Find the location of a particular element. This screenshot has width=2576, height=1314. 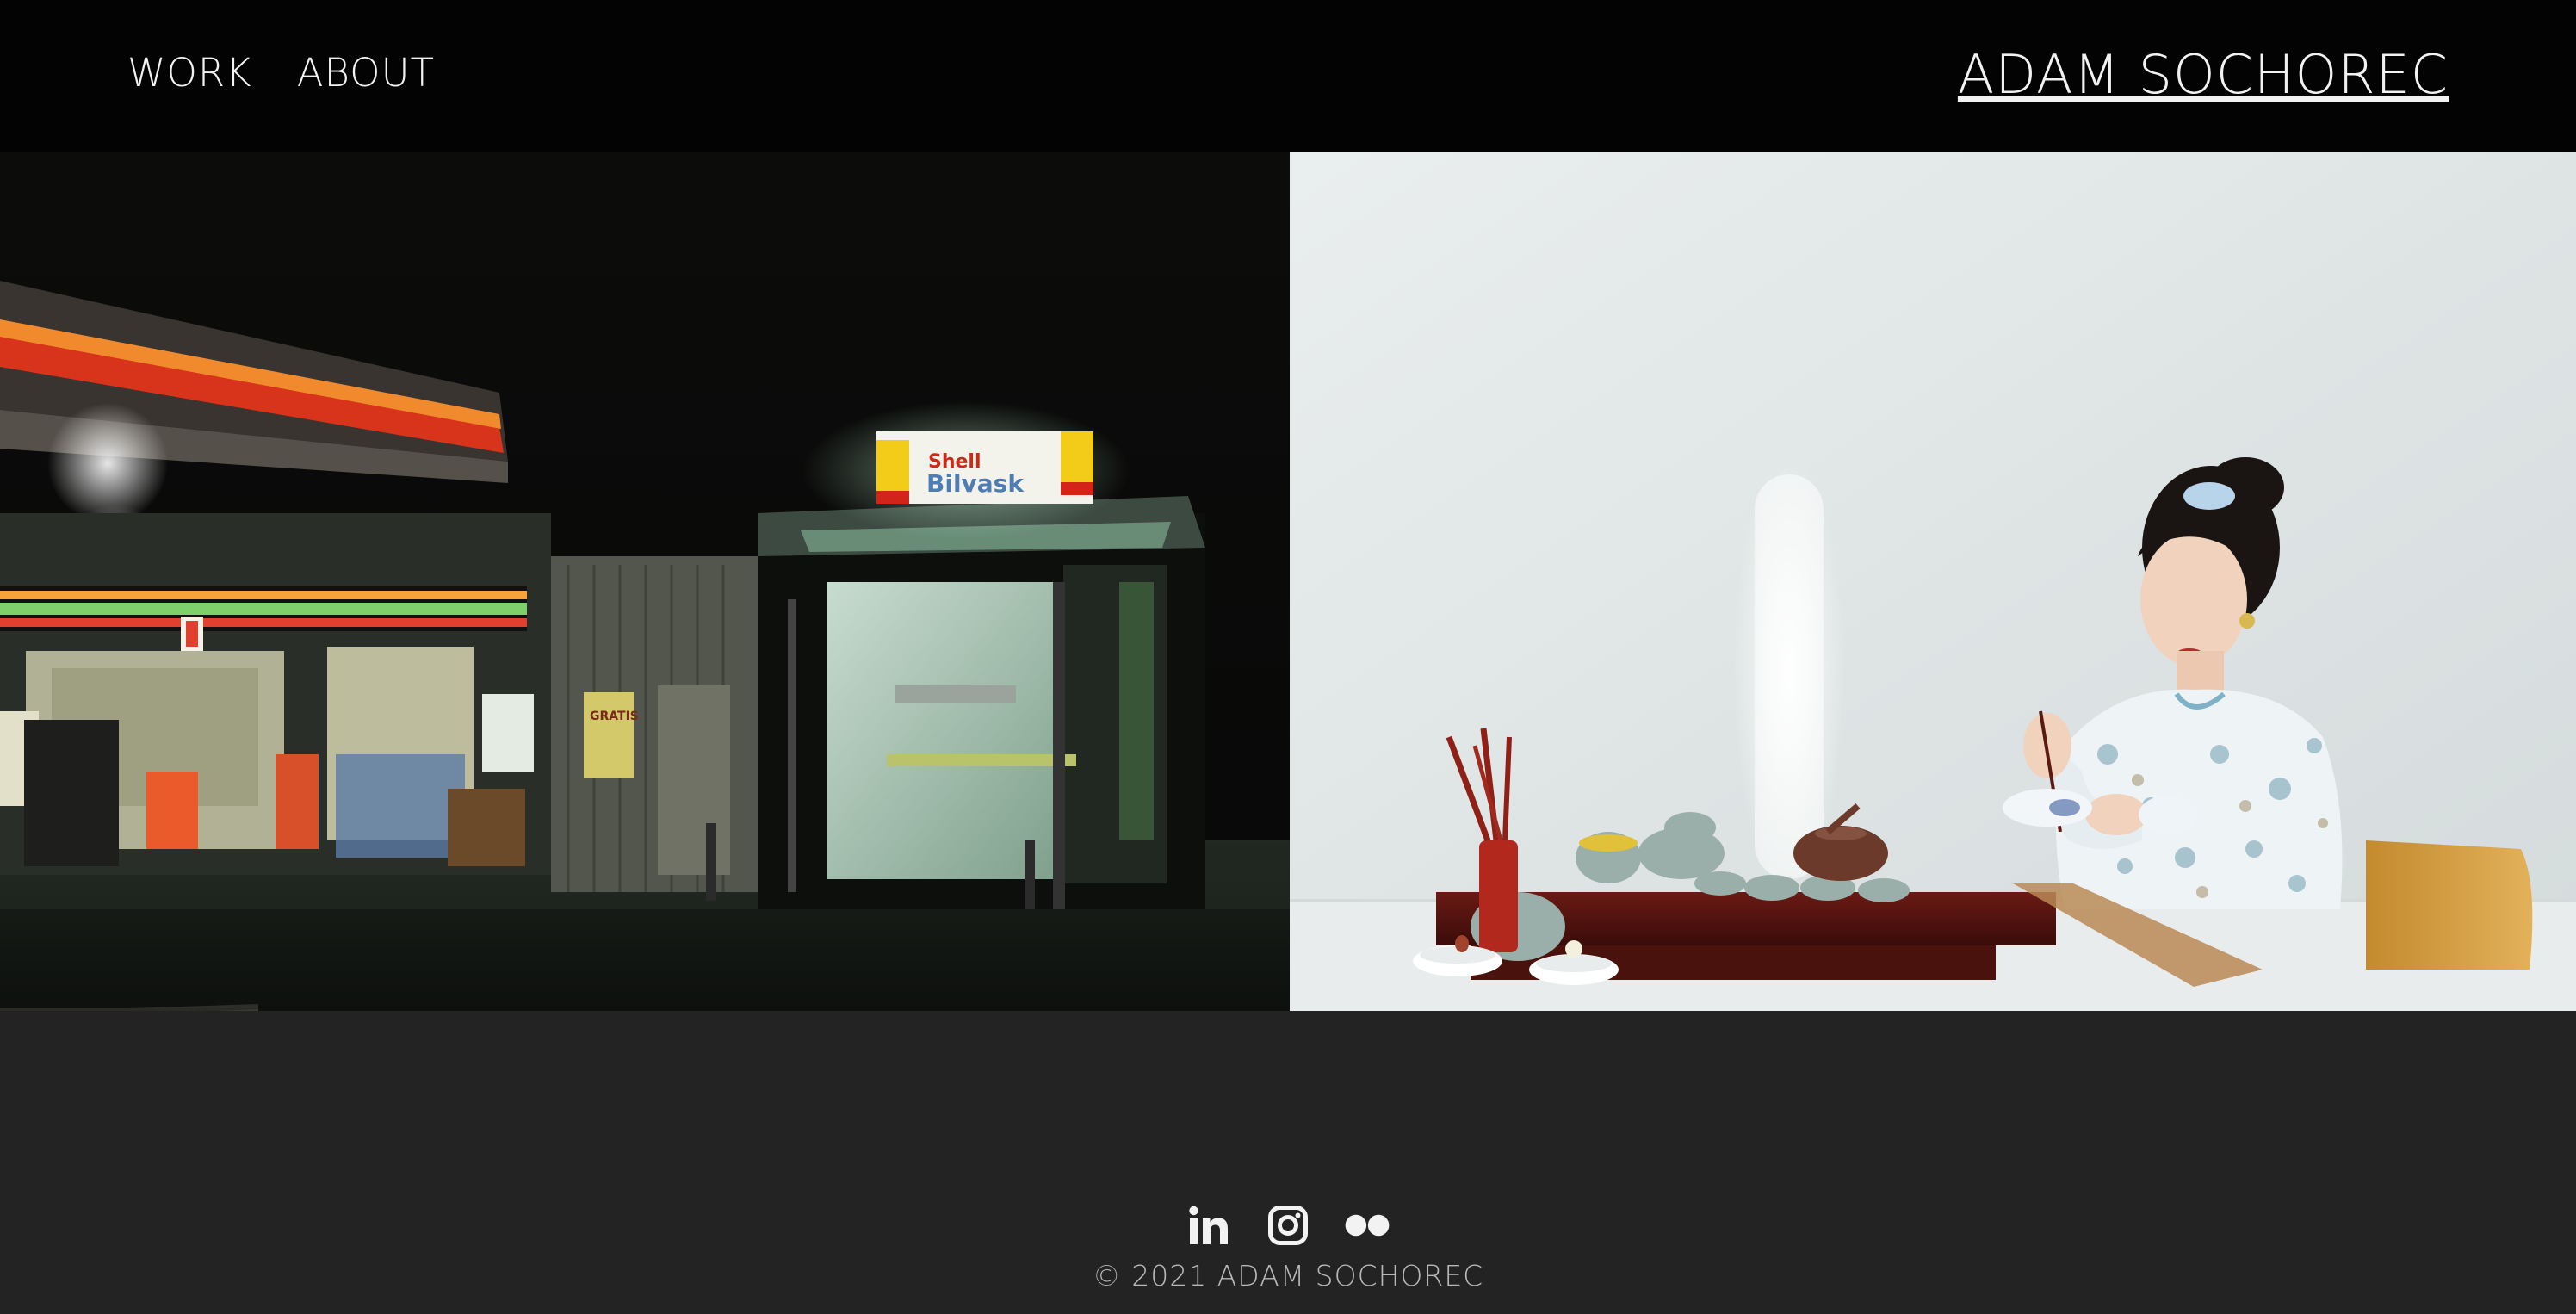

flickr-icon-graphic is located at coordinates (1368, 1226).